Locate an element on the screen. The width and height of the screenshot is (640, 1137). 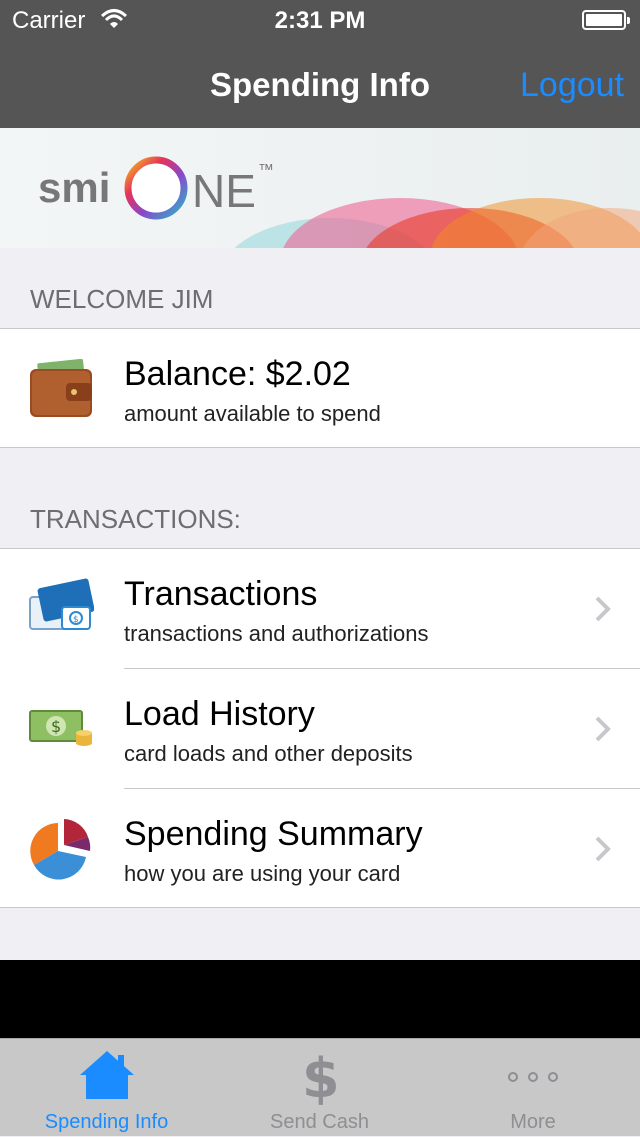
transactions-title: Transactions is located at coordinates (221, 594).